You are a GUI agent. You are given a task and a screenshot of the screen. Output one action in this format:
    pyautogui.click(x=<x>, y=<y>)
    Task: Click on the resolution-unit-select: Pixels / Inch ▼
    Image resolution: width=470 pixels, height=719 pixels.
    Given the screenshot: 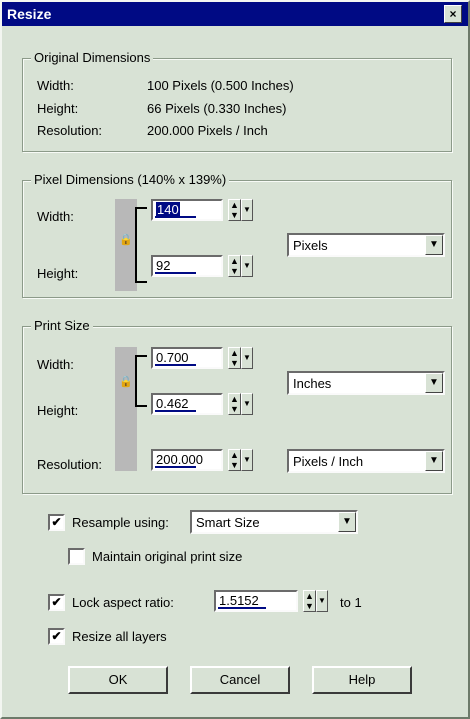 What is the action you would take?
    pyautogui.click(x=366, y=461)
    